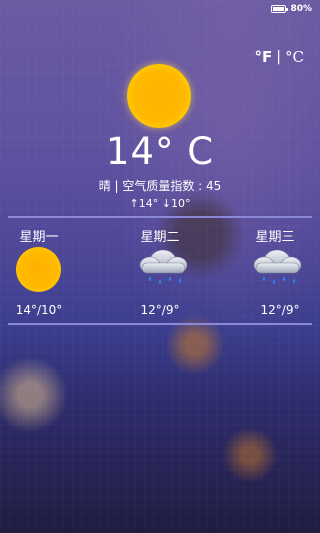  What do you see at coordinates (160, 310) in the screenshot?
I see `forecast-range-2: 12°/9°` at bounding box center [160, 310].